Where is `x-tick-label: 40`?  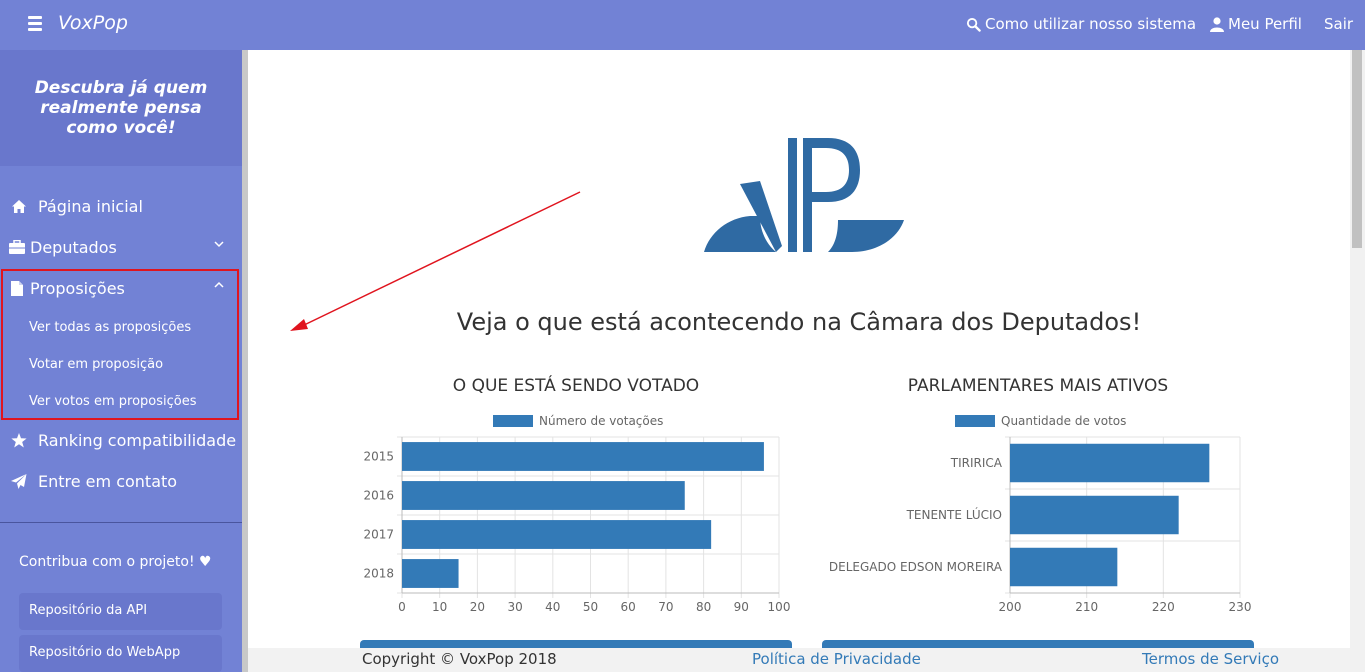 x-tick-label: 40 is located at coordinates (552, 607).